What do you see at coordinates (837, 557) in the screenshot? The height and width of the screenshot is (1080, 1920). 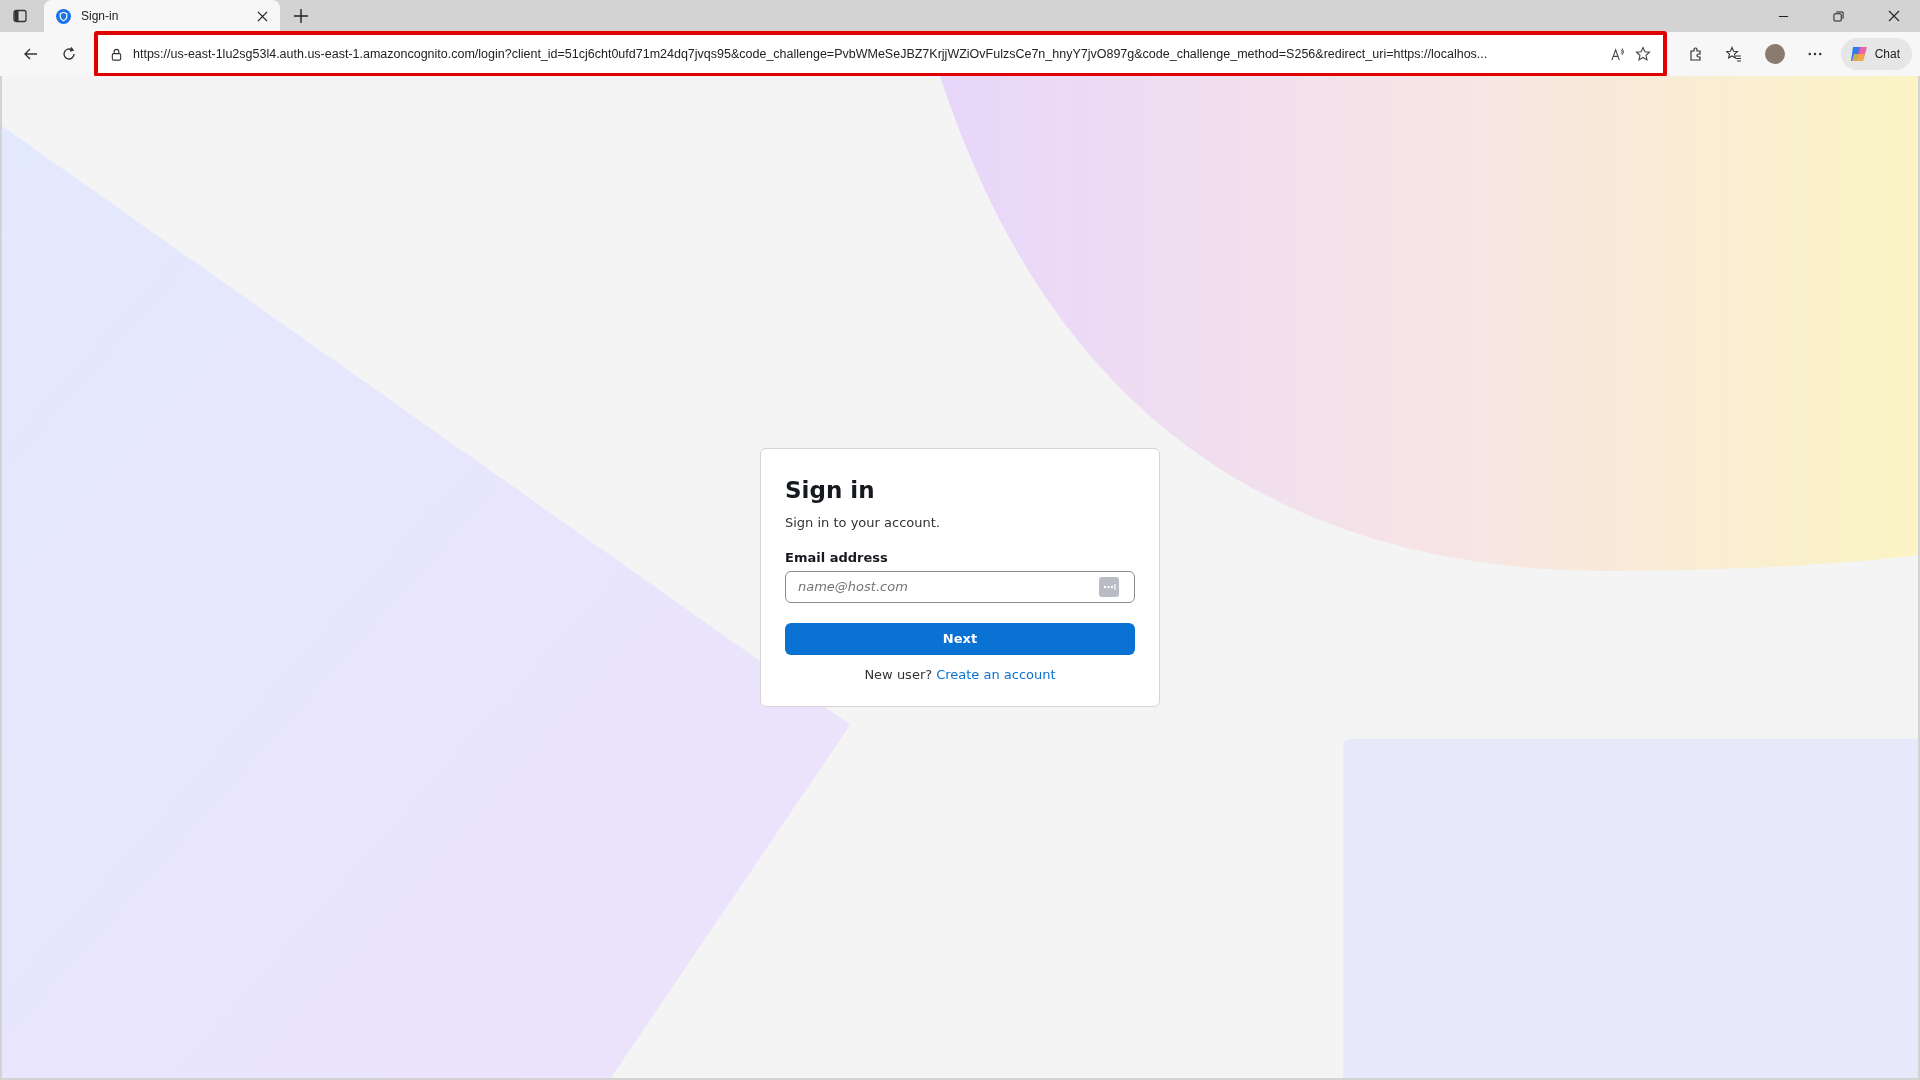 I see `email-label: Email address` at bounding box center [837, 557].